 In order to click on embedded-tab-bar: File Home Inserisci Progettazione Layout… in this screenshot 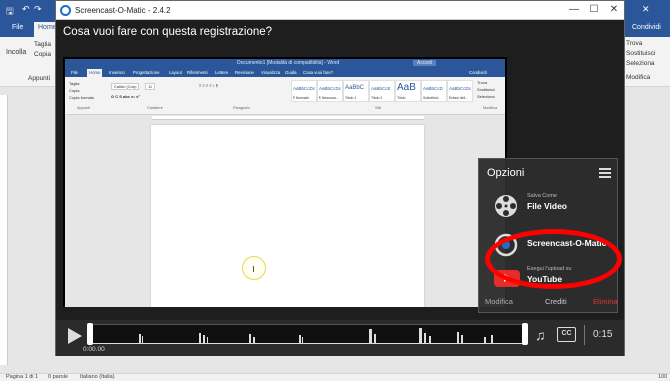, I will do `click(285, 73)`.